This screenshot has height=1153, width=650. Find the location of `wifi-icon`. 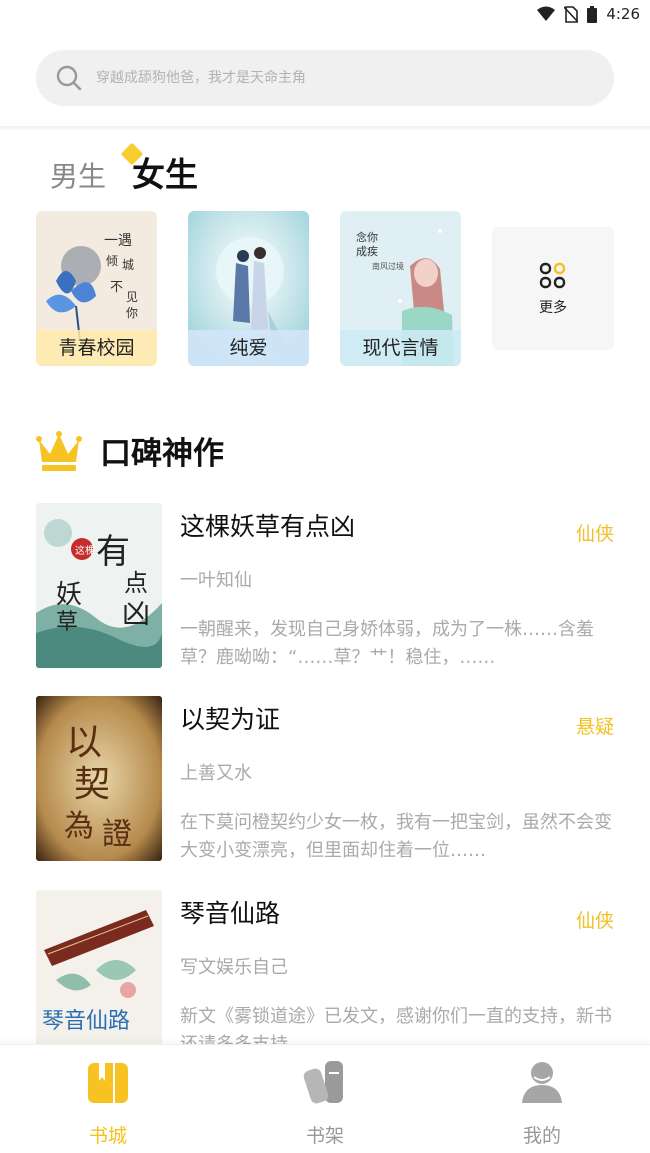

wifi-icon is located at coordinates (546, 13).